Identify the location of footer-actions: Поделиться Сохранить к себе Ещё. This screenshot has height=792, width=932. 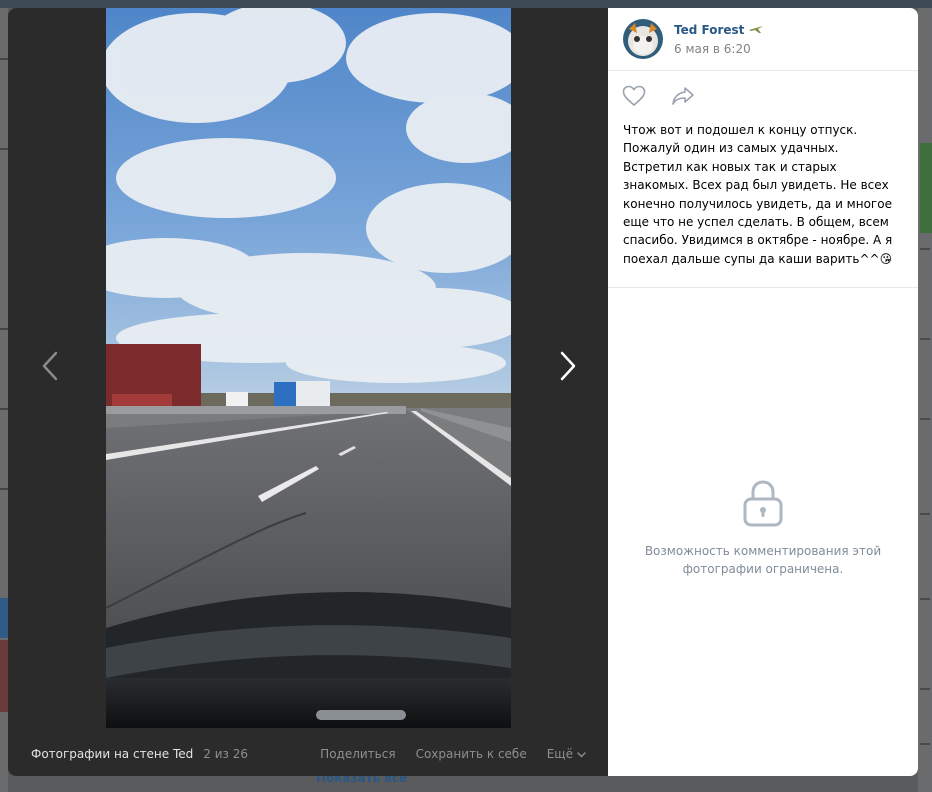
(453, 754).